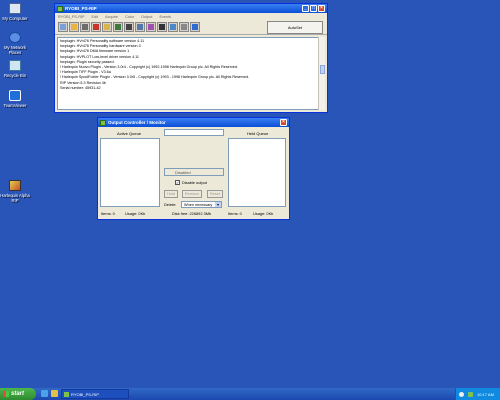 This screenshot has height=400, width=500. What do you see at coordinates (129, 133) in the screenshot?
I see `active-queue-label: Active Queue` at bounding box center [129, 133].